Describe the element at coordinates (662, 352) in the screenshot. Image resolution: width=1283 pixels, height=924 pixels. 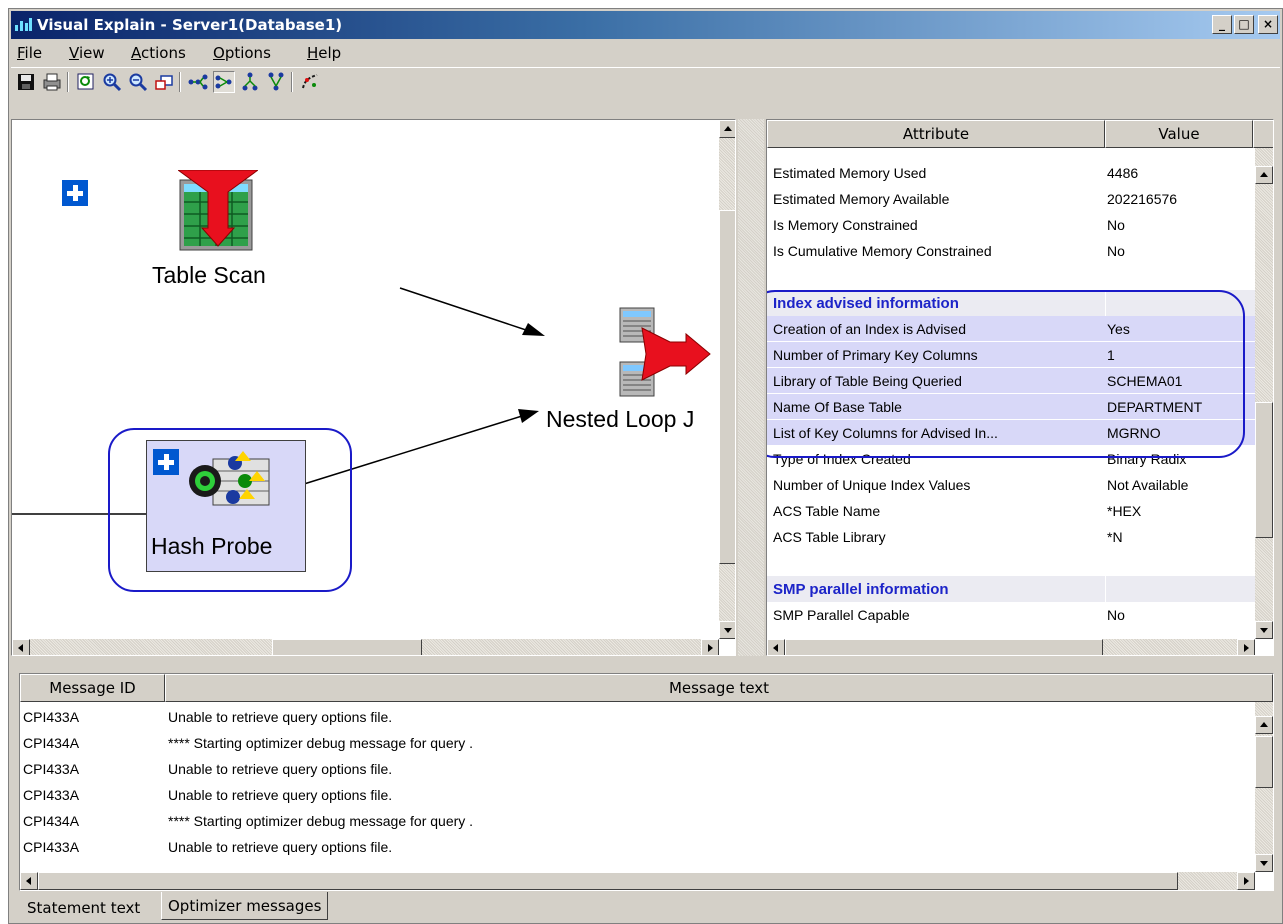
I see `nested-loop-join-icon` at that location.